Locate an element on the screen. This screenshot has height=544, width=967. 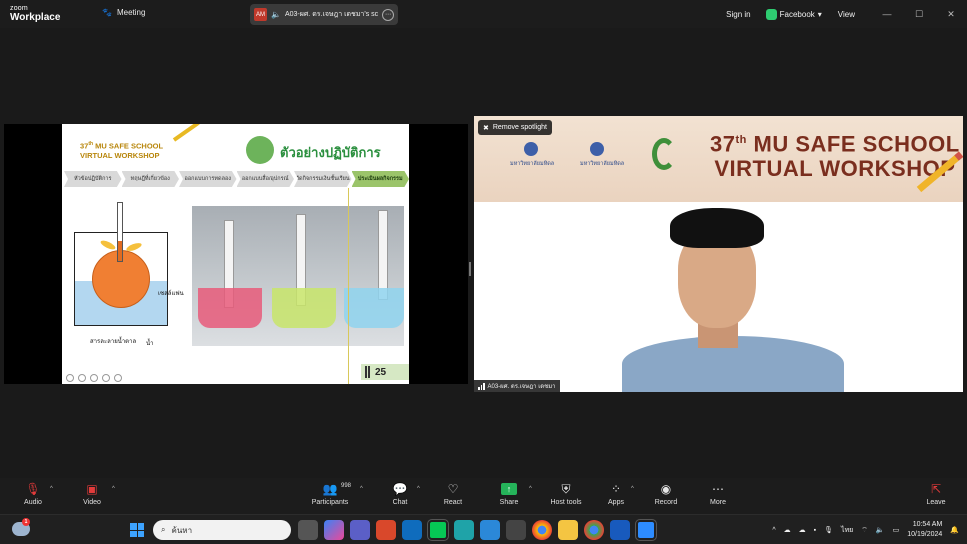
zoom-icon is located at coordinates (106, 378).